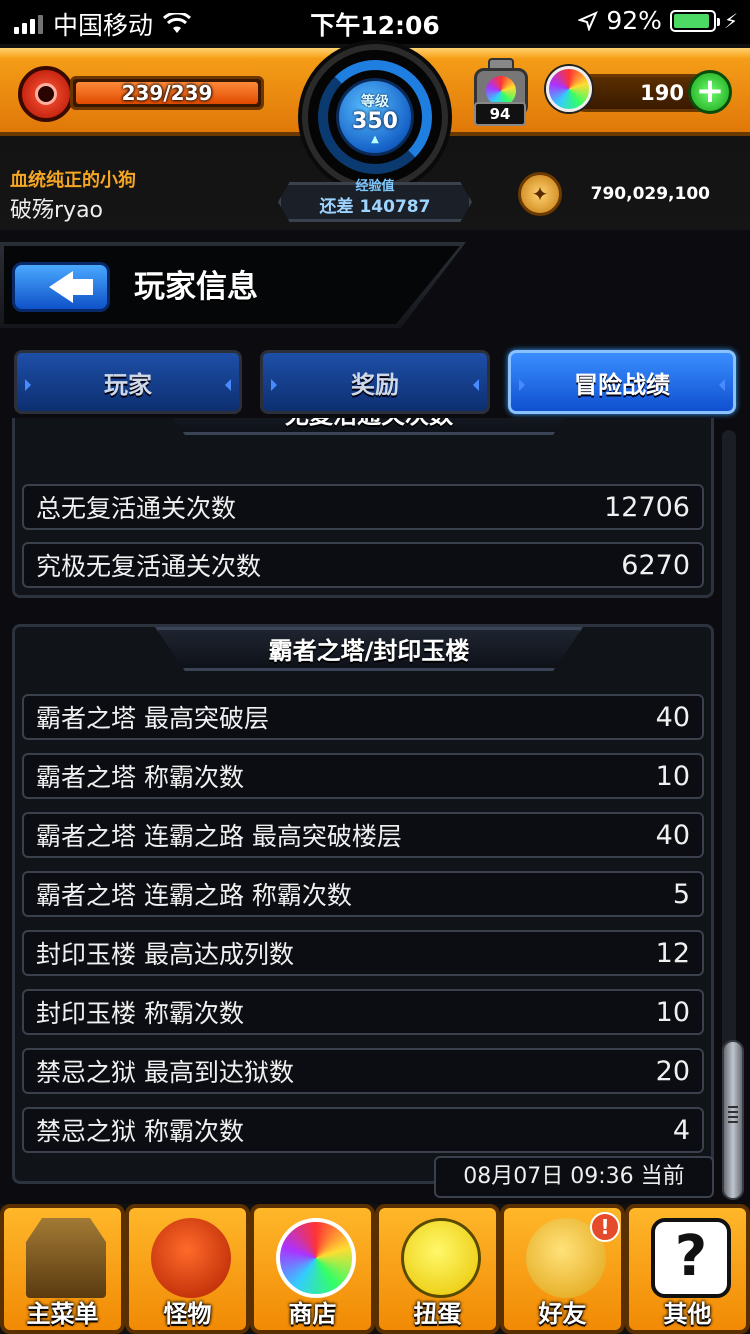 This screenshot has width=750, height=1334. What do you see at coordinates (363, 1071) in the screenshot?
I see `list-item: 禁忌之狱 最高到达狱数 20` at bounding box center [363, 1071].